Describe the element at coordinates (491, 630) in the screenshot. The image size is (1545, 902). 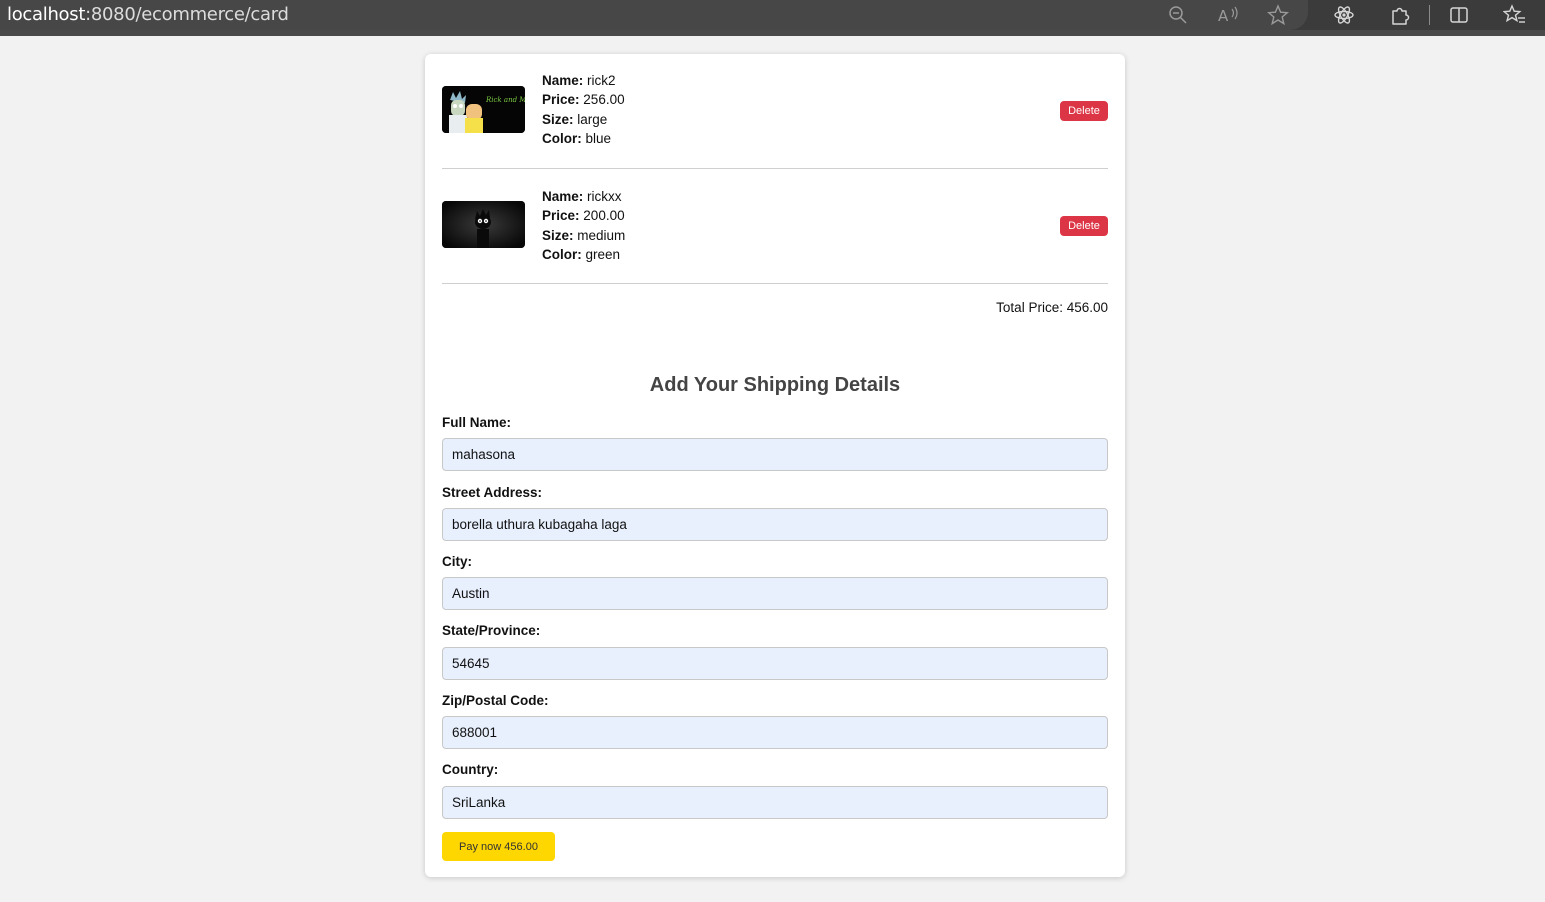
I see `state-label: State/Province:` at that location.